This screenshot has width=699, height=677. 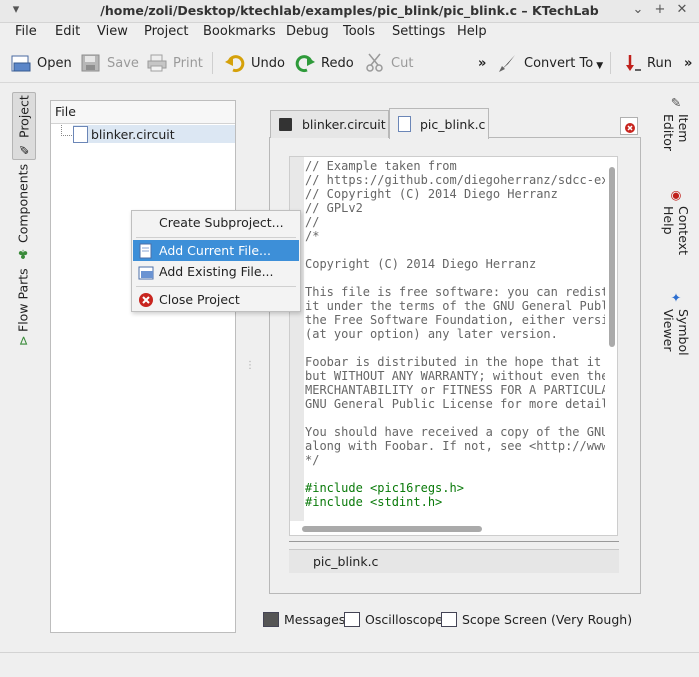 I want to click on close-tab-button, so click(x=629, y=126).